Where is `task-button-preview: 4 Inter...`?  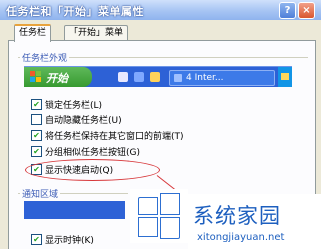 task-button-preview: 4 Inter... is located at coordinates (222, 78).